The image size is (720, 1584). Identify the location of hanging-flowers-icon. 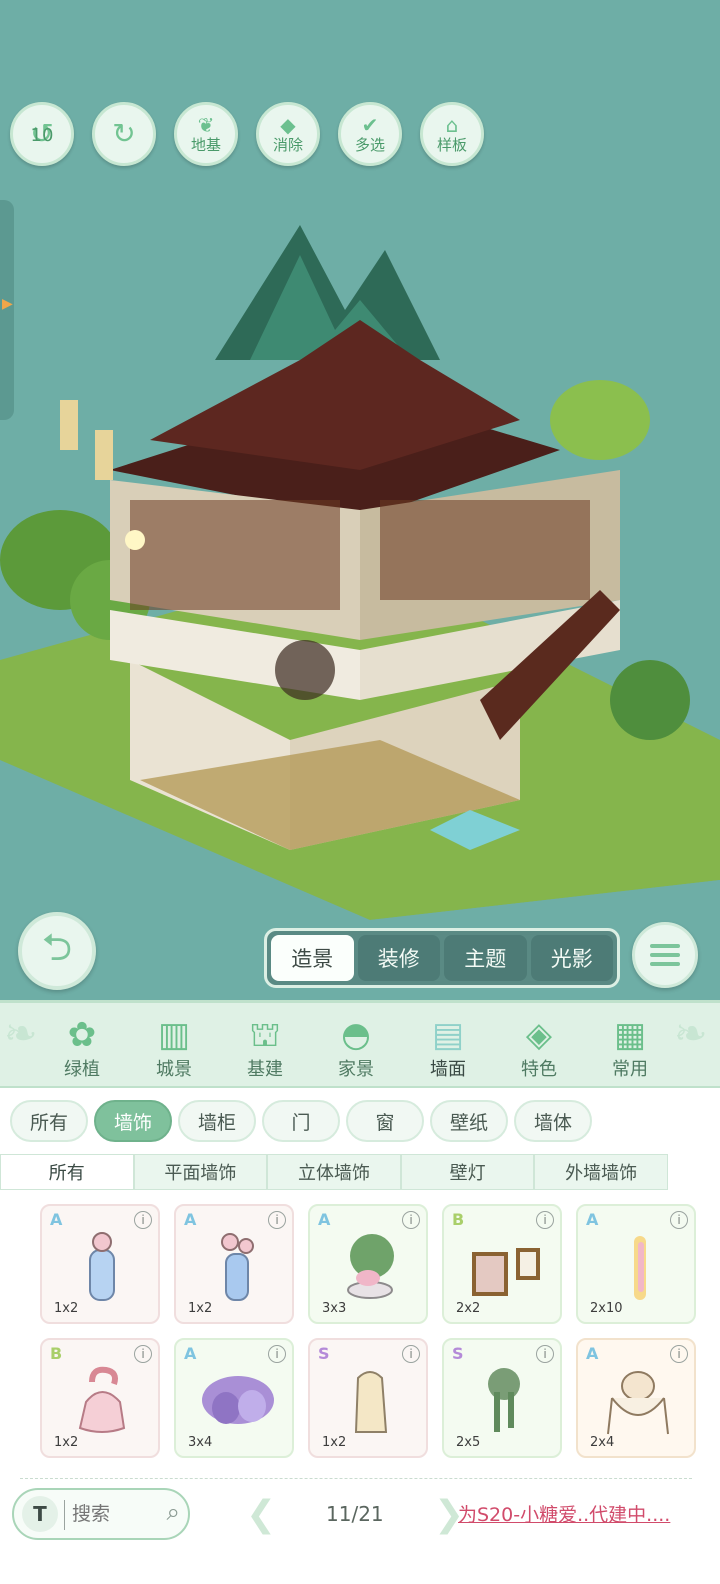
(640, 1268).